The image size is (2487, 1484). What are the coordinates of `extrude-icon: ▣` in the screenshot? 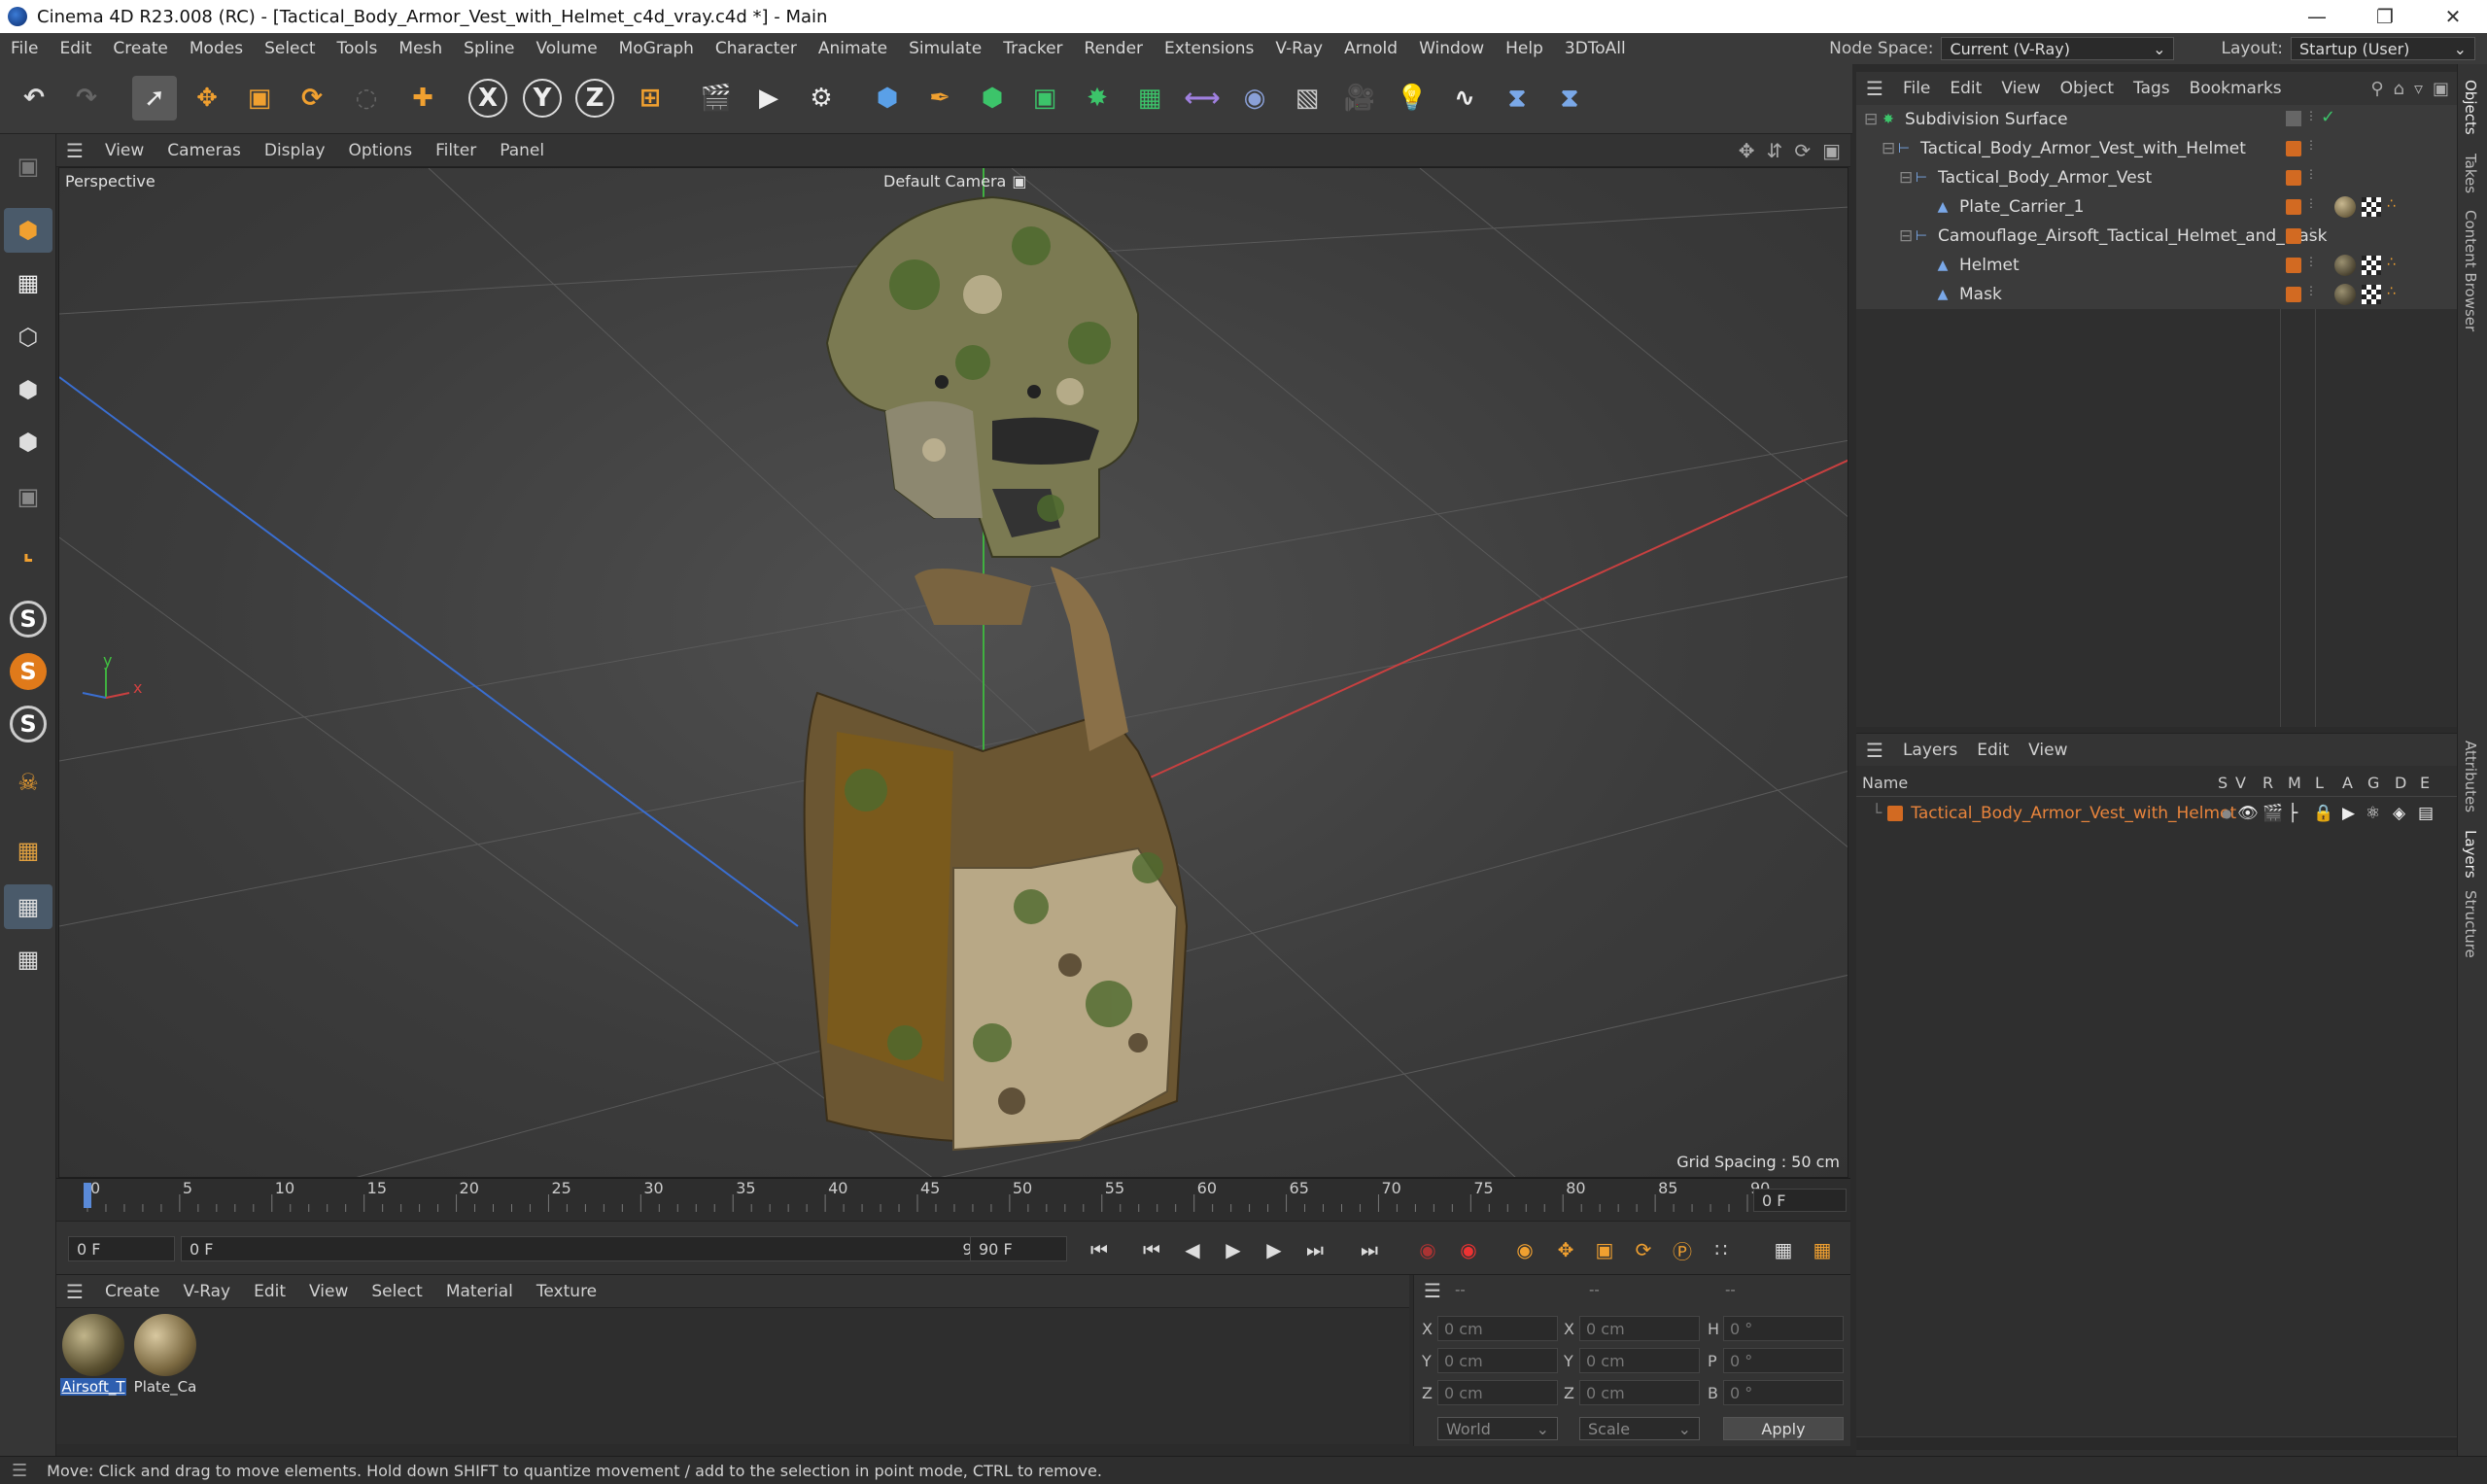 It's located at (1044, 98).